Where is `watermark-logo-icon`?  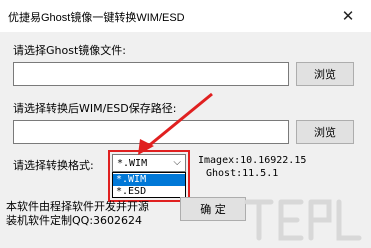 watermark-logo-icon is located at coordinates (303, 220).